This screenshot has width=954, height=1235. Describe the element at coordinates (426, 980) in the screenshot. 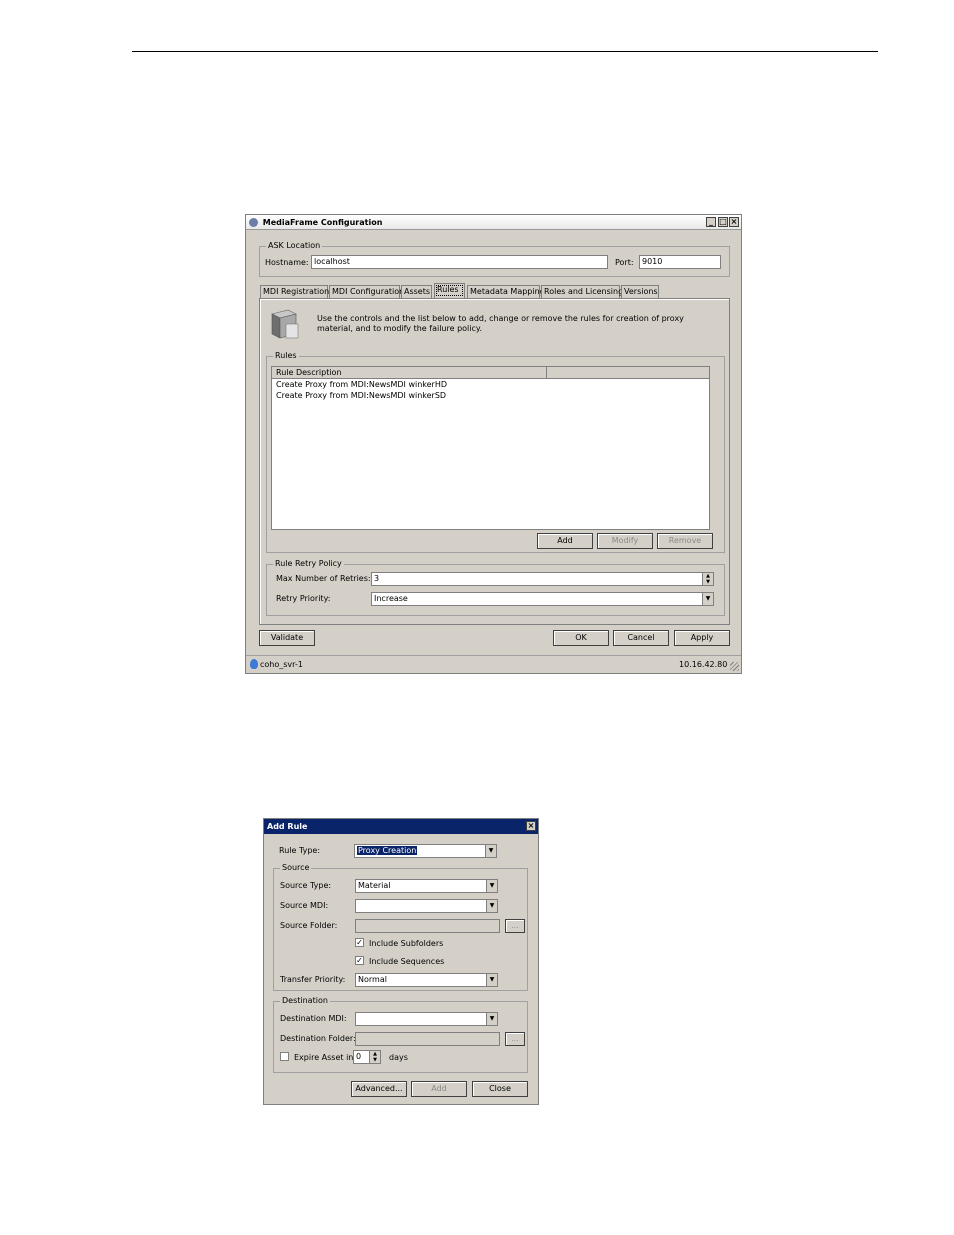

I see `transfer-priority-select: Normal ▼` at that location.